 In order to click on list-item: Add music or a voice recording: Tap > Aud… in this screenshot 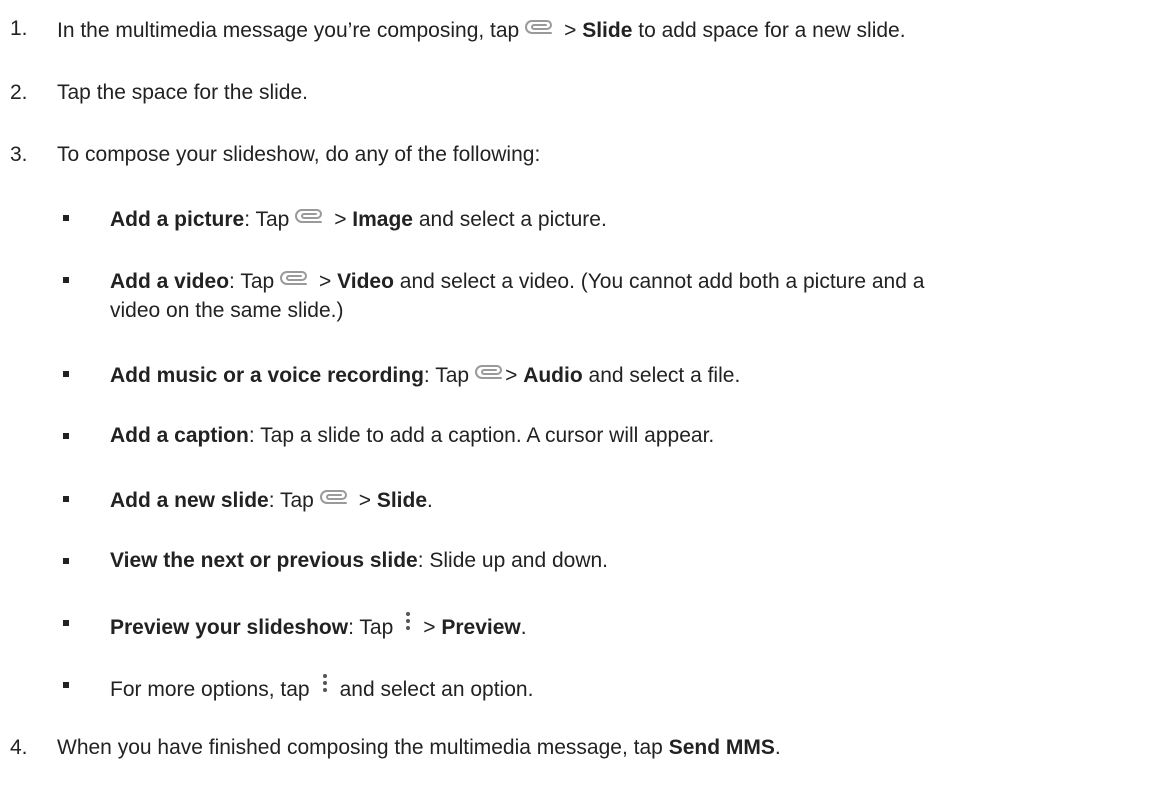, I will do `click(579, 376)`.